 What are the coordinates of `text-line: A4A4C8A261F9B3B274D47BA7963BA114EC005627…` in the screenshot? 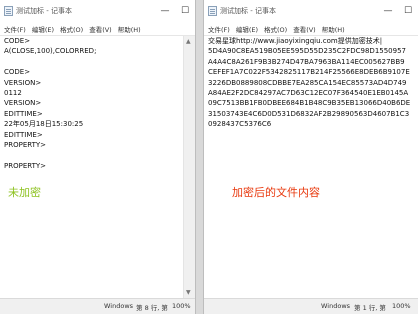 It's located at (306, 61).